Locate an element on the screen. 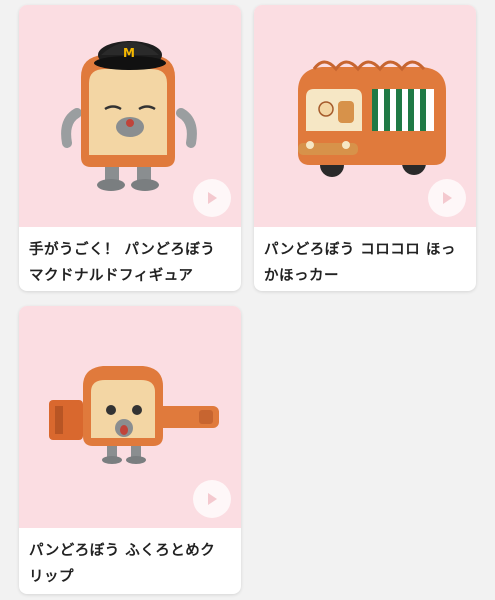  product-title: パンどろぼう ふくろとめク リップ is located at coordinates (130, 559).